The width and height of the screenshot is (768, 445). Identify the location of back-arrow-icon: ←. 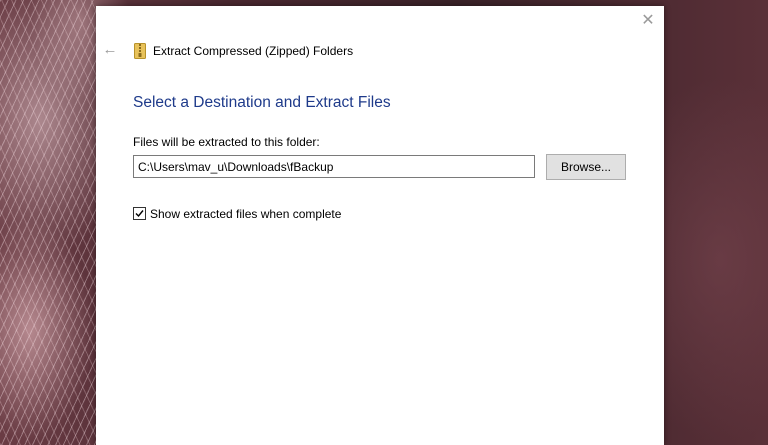
(110, 50).